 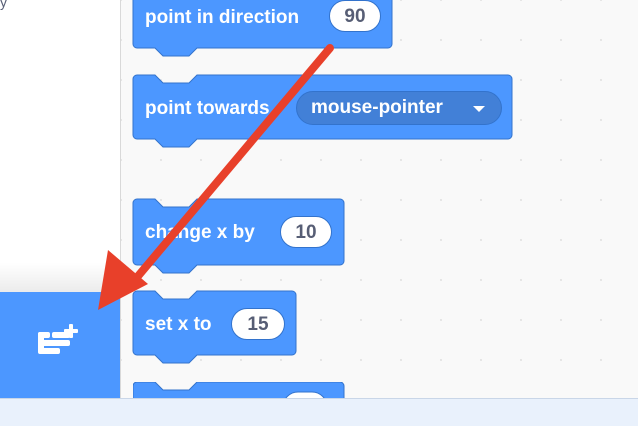 I want to click on block-label: point towards, so click(x=207, y=108).